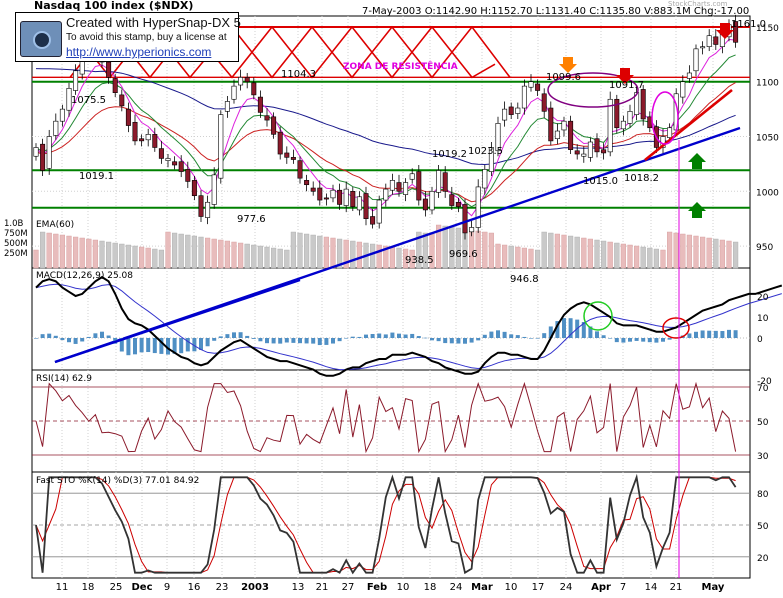  Describe the element at coordinates (767, 84) in the screenshot. I see `price-tick-label: 1100` at that location.